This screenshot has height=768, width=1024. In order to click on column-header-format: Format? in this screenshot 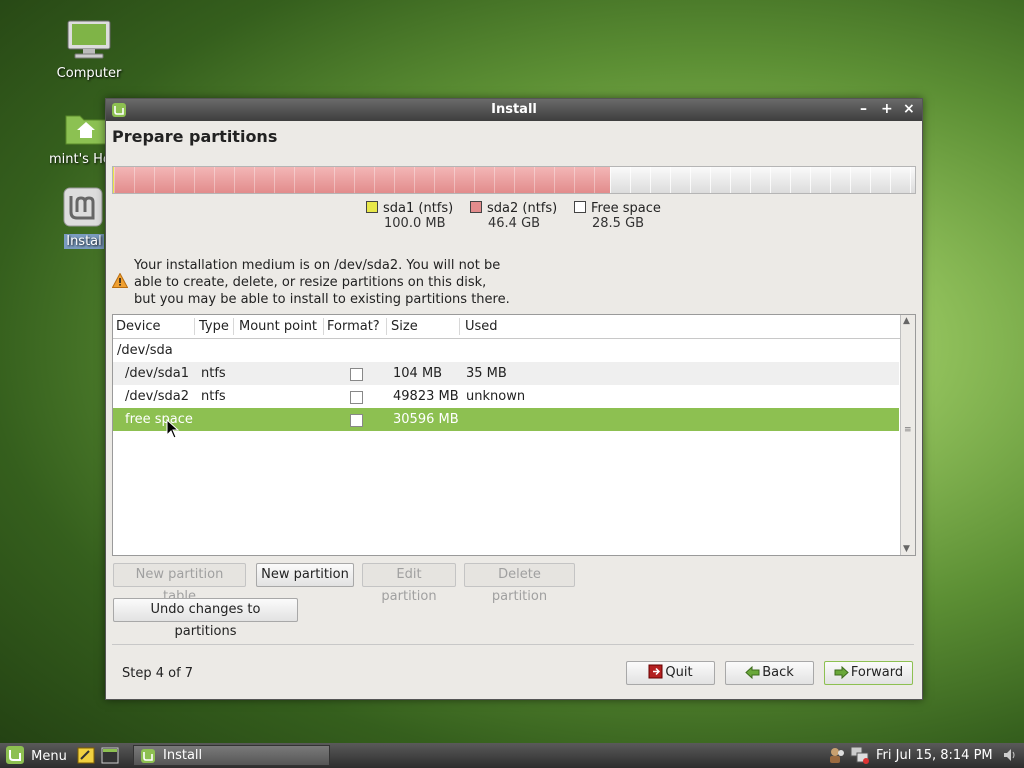, I will do `click(353, 326)`.